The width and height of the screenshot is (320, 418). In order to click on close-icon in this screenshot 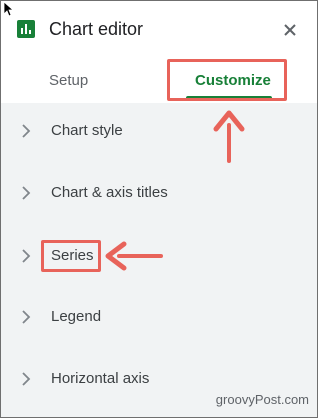, I will do `click(290, 30)`.